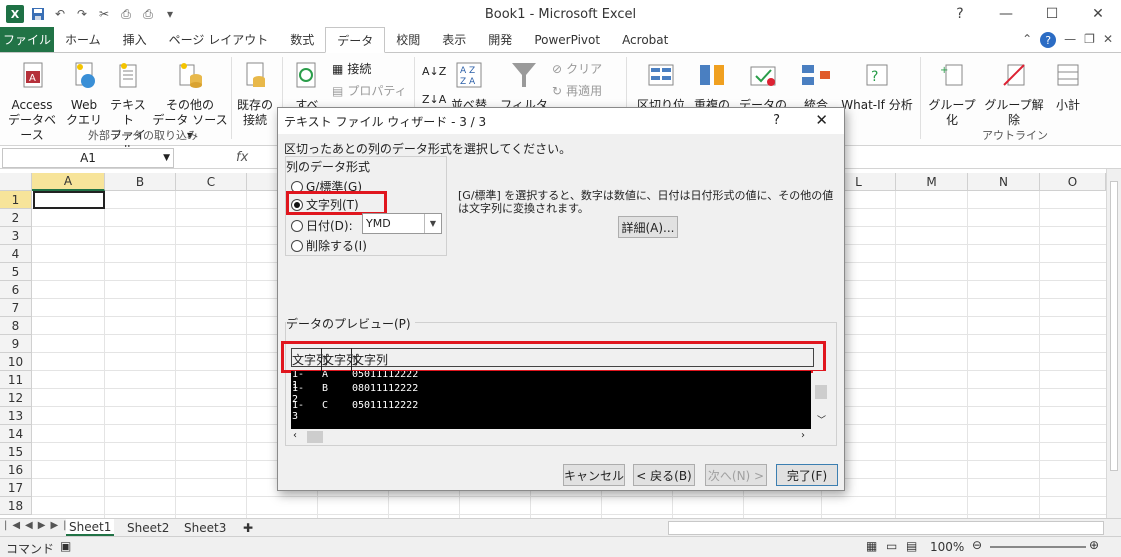 Image resolution: width=1121 pixels, height=557 pixels. I want to click on dialog-help-icon: ?, so click(776, 120).